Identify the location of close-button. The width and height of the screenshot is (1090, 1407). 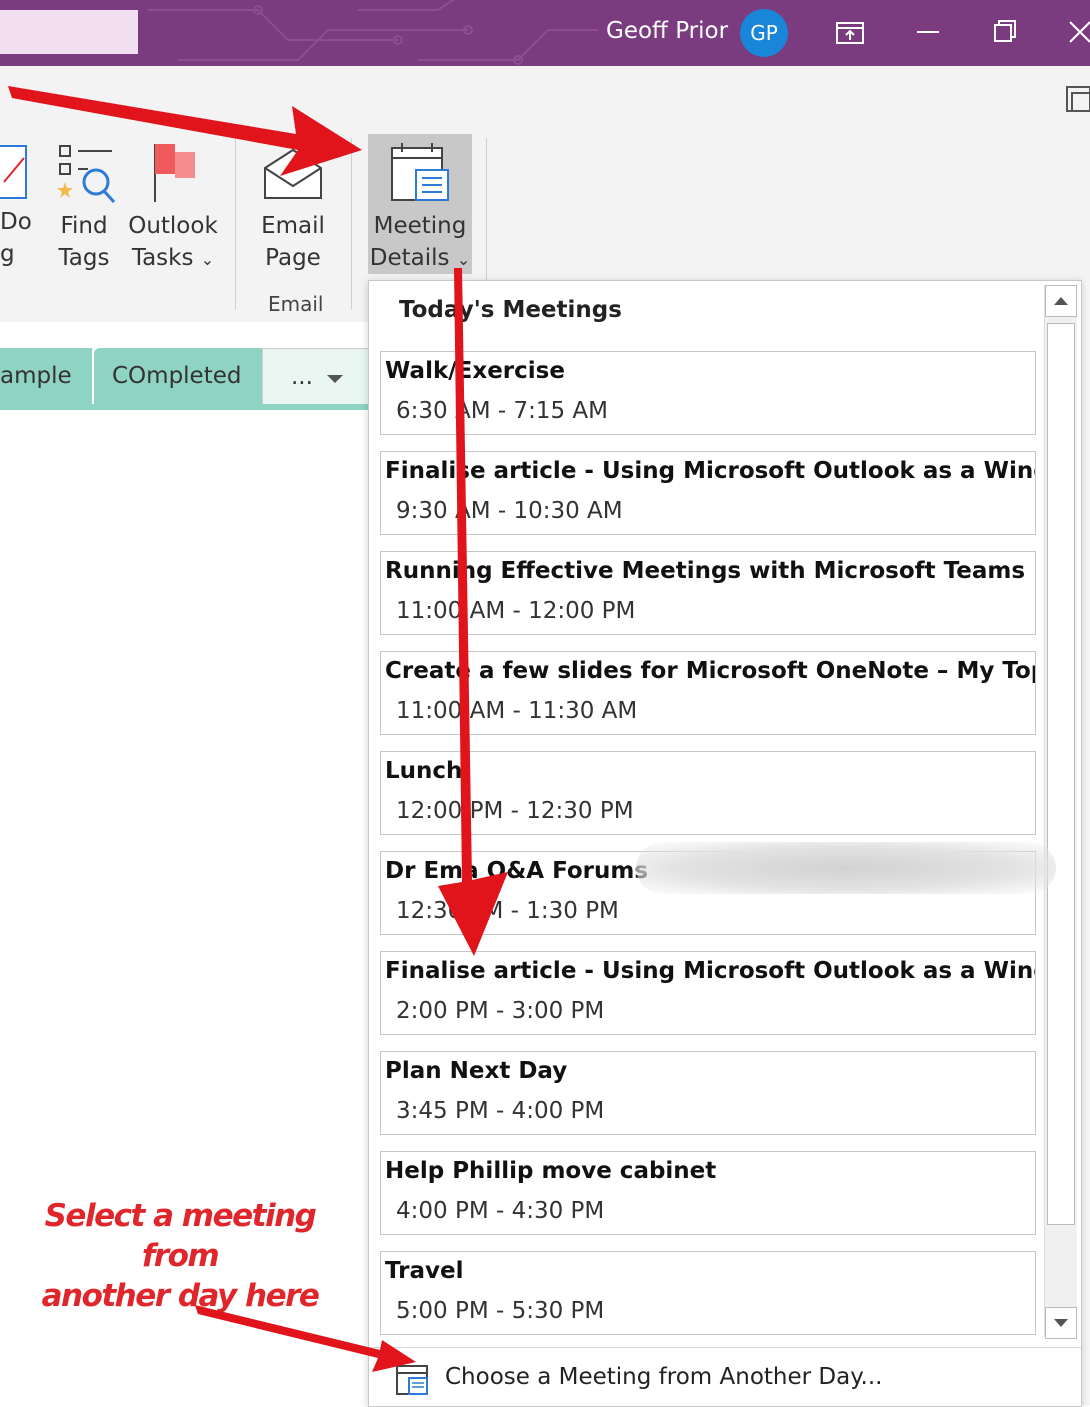
(1075, 32).